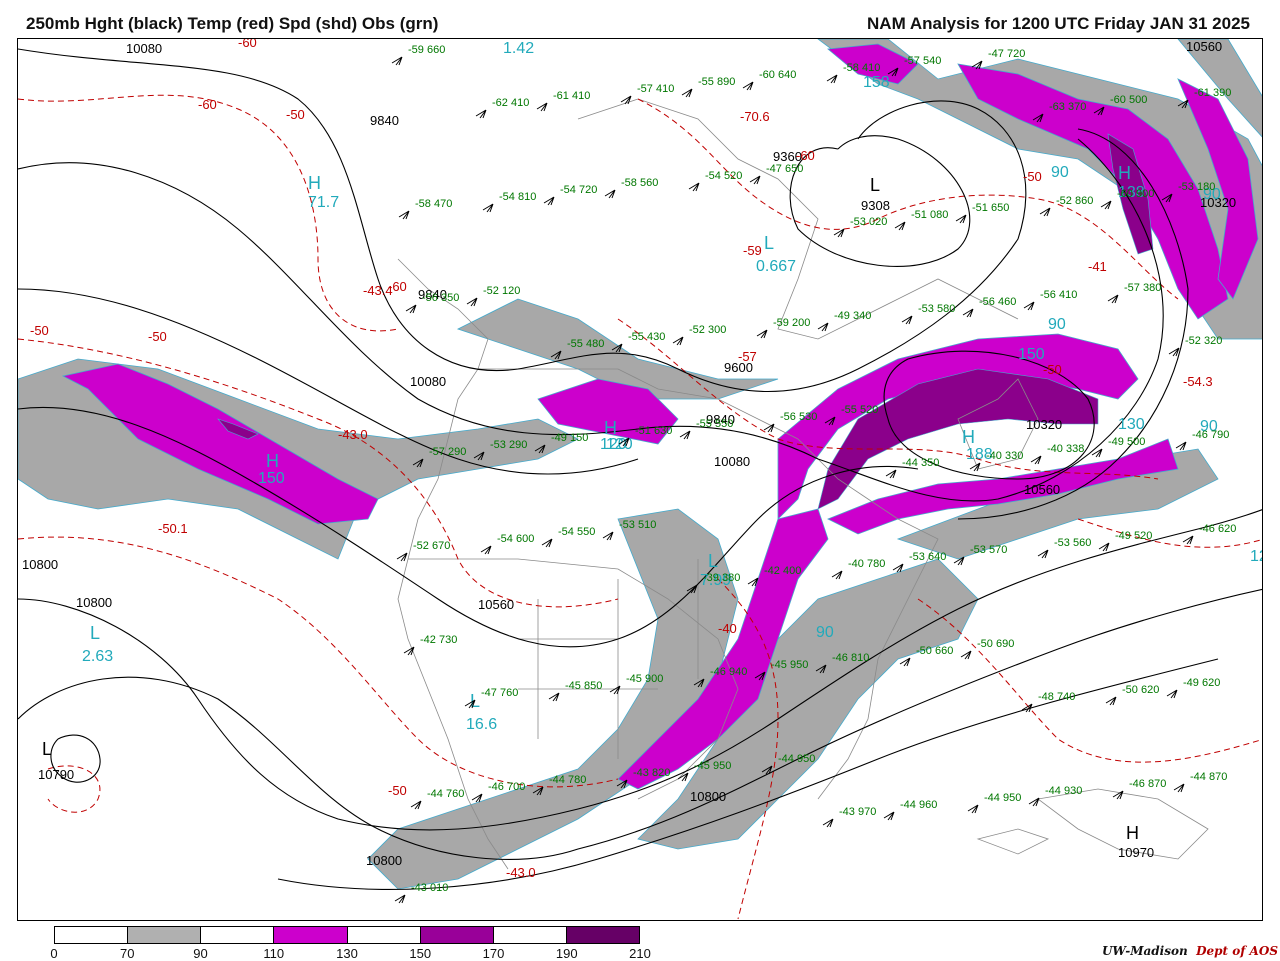  I want to click on observation-label: -43 970, so click(857, 812).